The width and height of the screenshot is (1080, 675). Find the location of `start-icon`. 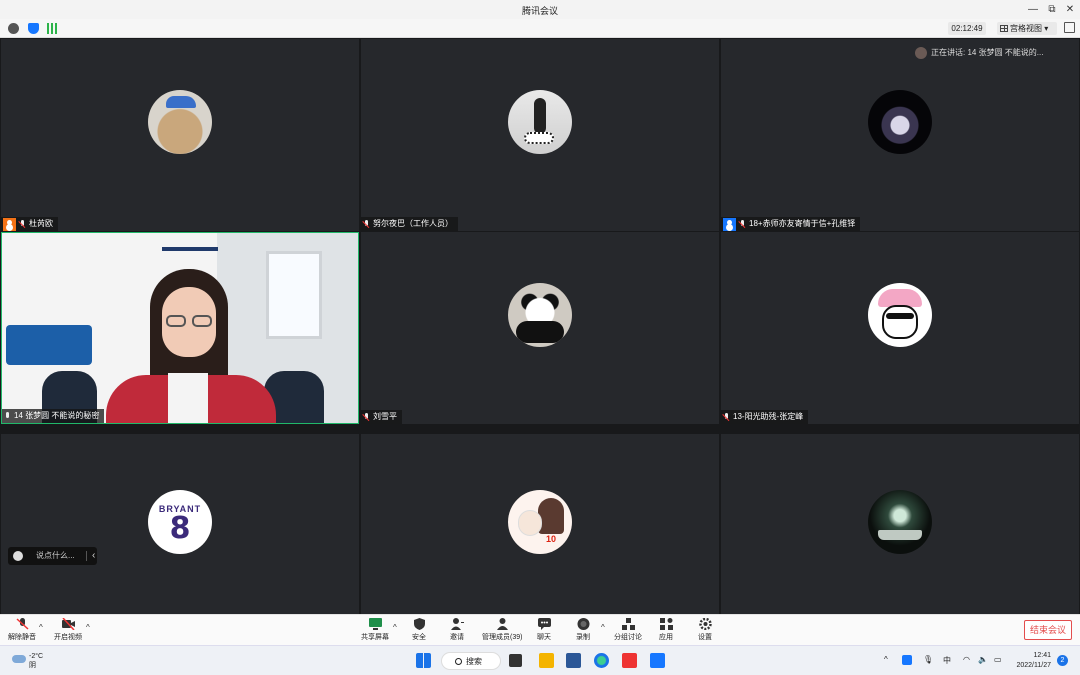

start-icon is located at coordinates (423, 660).